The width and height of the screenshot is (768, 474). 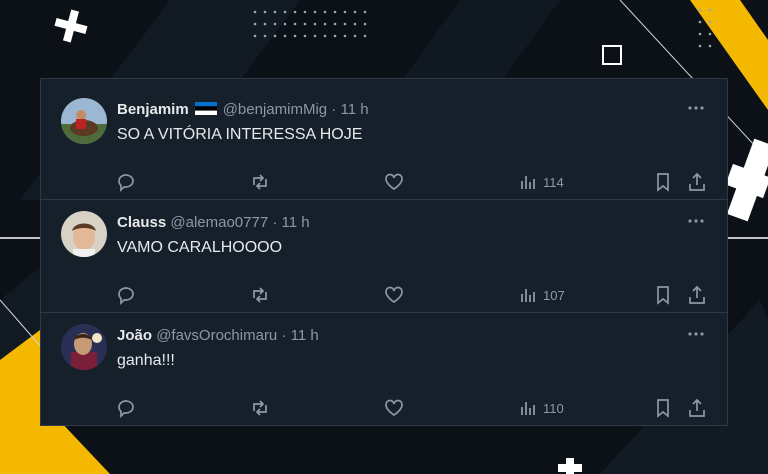 What do you see at coordinates (553, 182) in the screenshot?
I see `views-label: 114` at bounding box center [553, 182].